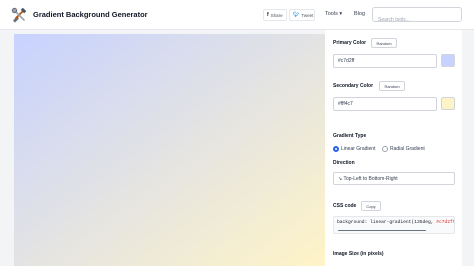 This screenshot has height=266, width=474. What do you see at coordinates (448, 103) in the screenshot?
I see `secondary-color-swatch` at bounding box center [448, 103].